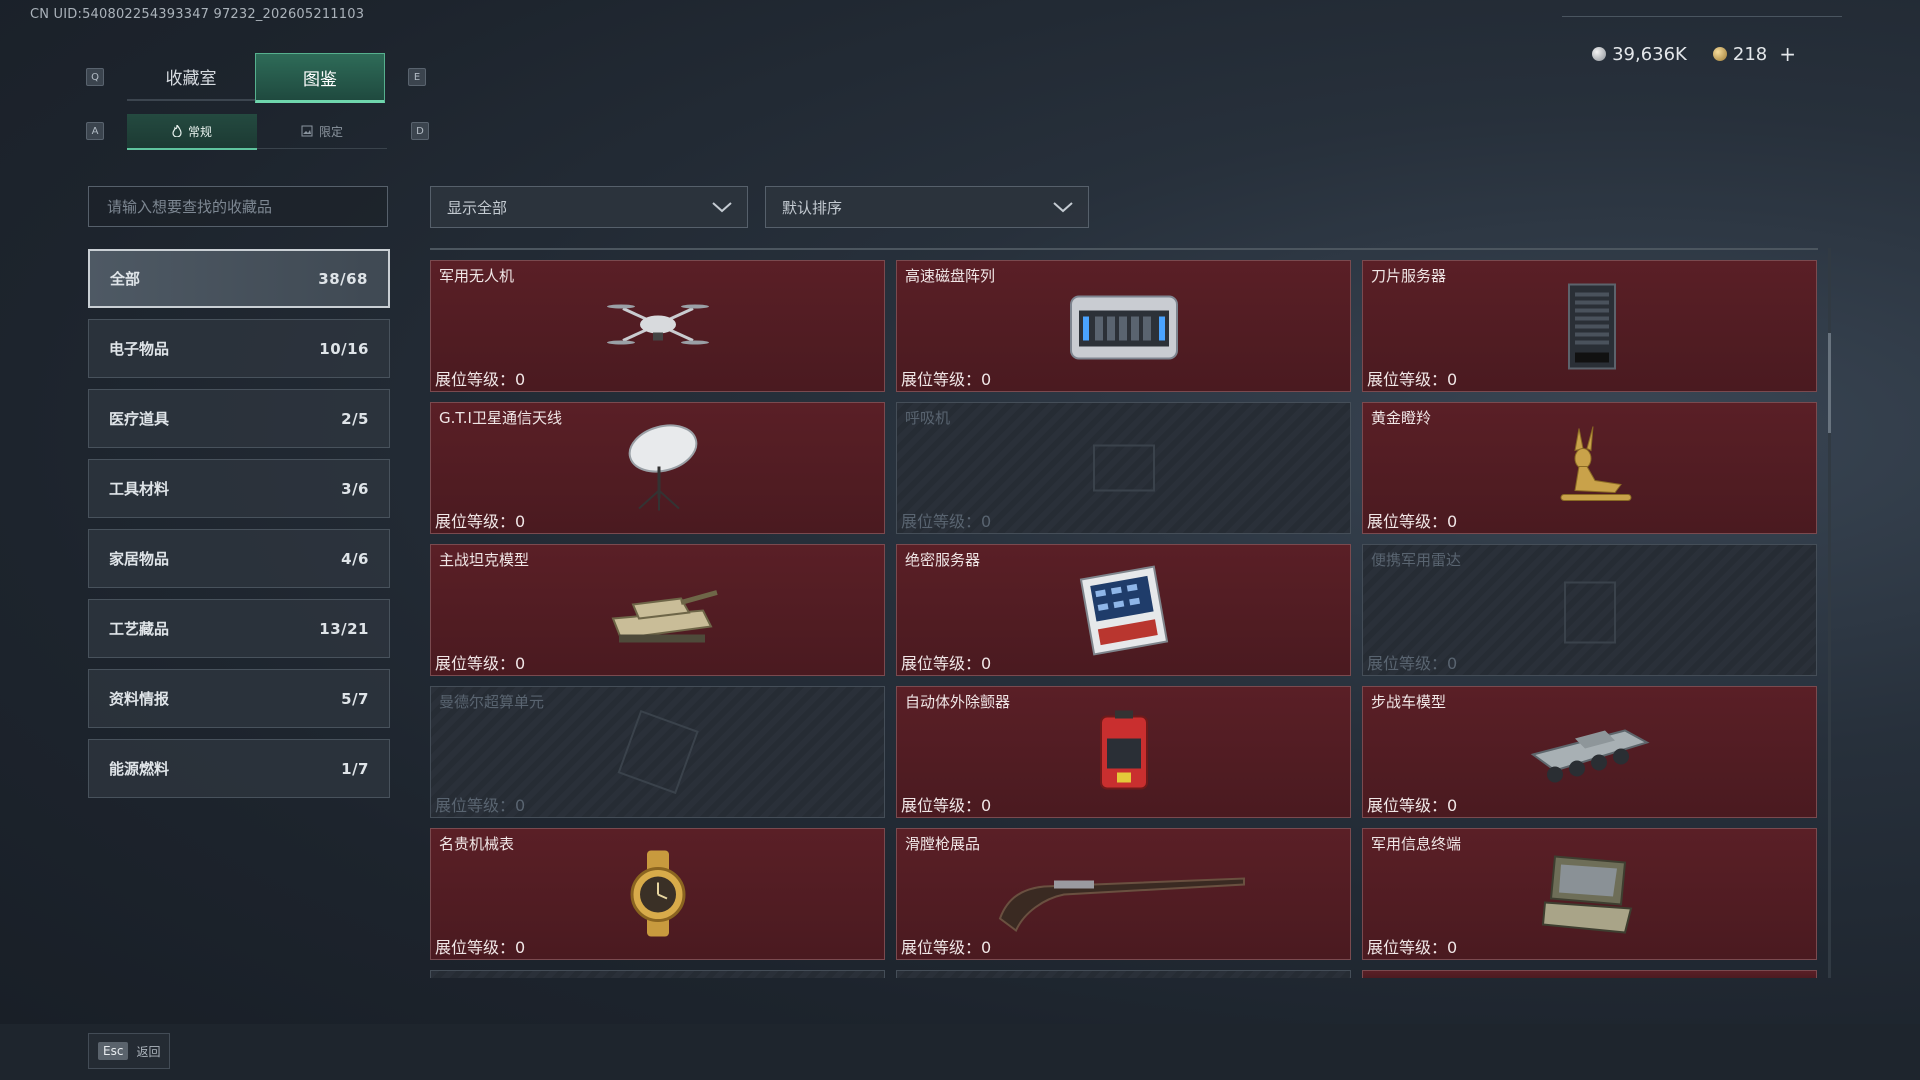 Image resolution: width=1920 pixels, height=1080 pixels. I want to click on collection-card: 名贵机械表 展位等级：0, so click(657, 894).